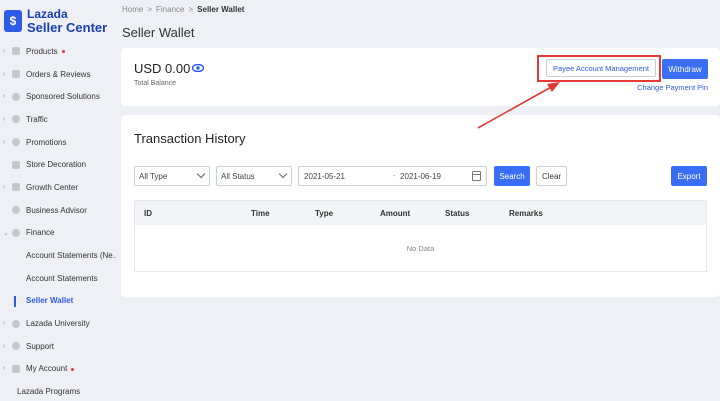  I want to click on sidebar-item-store-decoration: Store Decoration, so click(58, 164).